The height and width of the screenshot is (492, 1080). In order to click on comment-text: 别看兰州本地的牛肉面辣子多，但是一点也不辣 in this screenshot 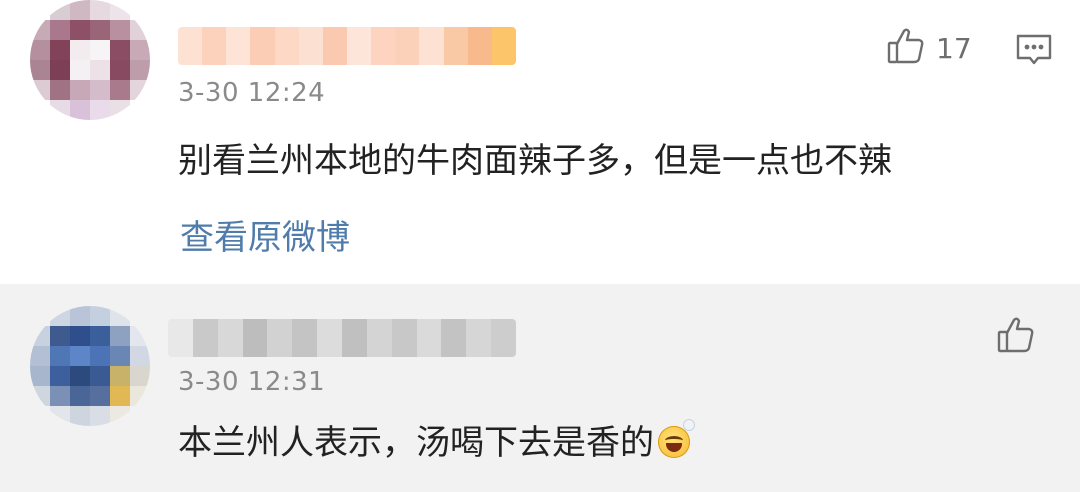, I will do `click(535, 161)`.